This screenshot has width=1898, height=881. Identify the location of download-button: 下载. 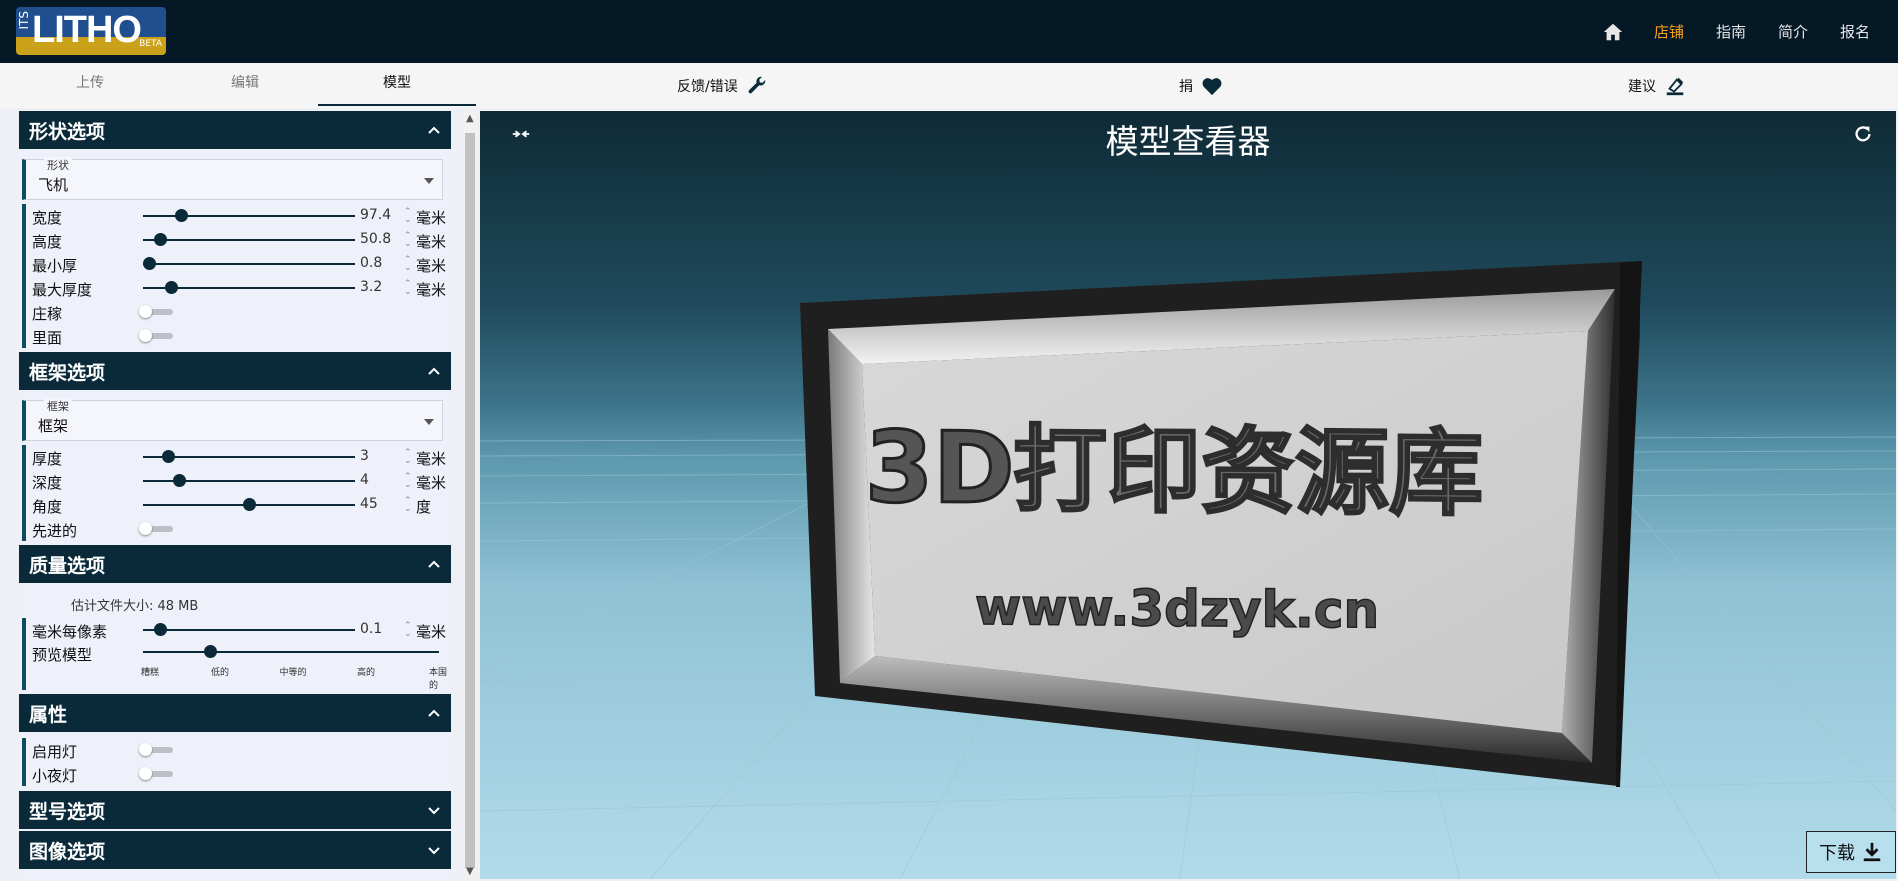
(1851, 852).